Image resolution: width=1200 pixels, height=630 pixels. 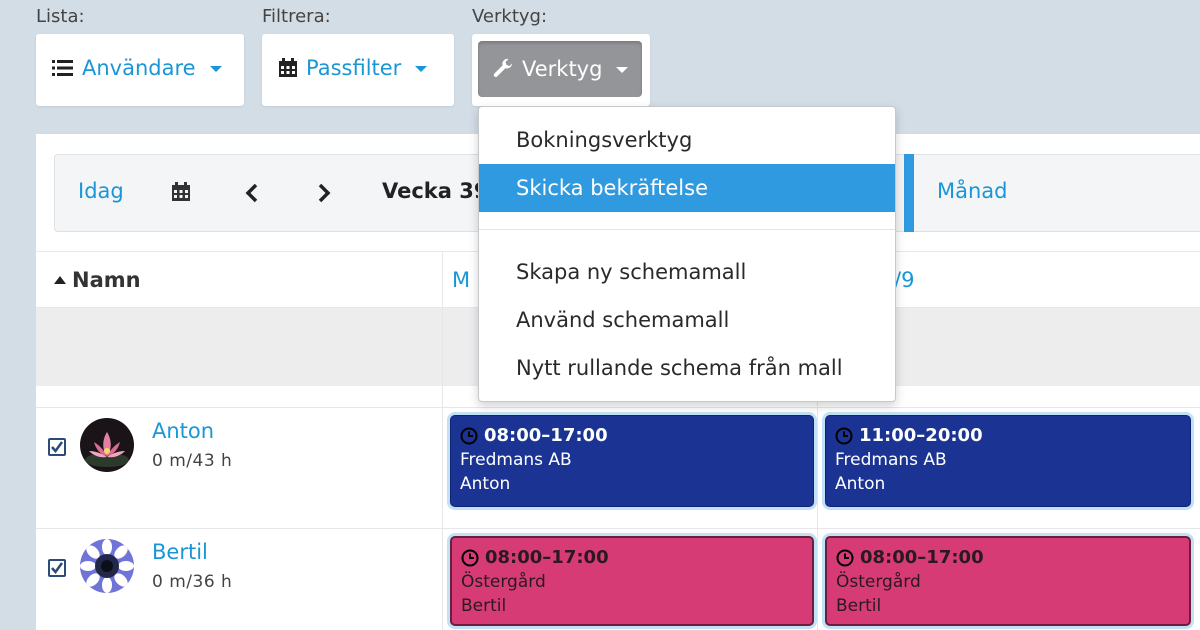 What do you see at coordinates (192, 461) in the screenshot?
I see `person-hours: 0 m/43 h` at bounding box center [192, 461].